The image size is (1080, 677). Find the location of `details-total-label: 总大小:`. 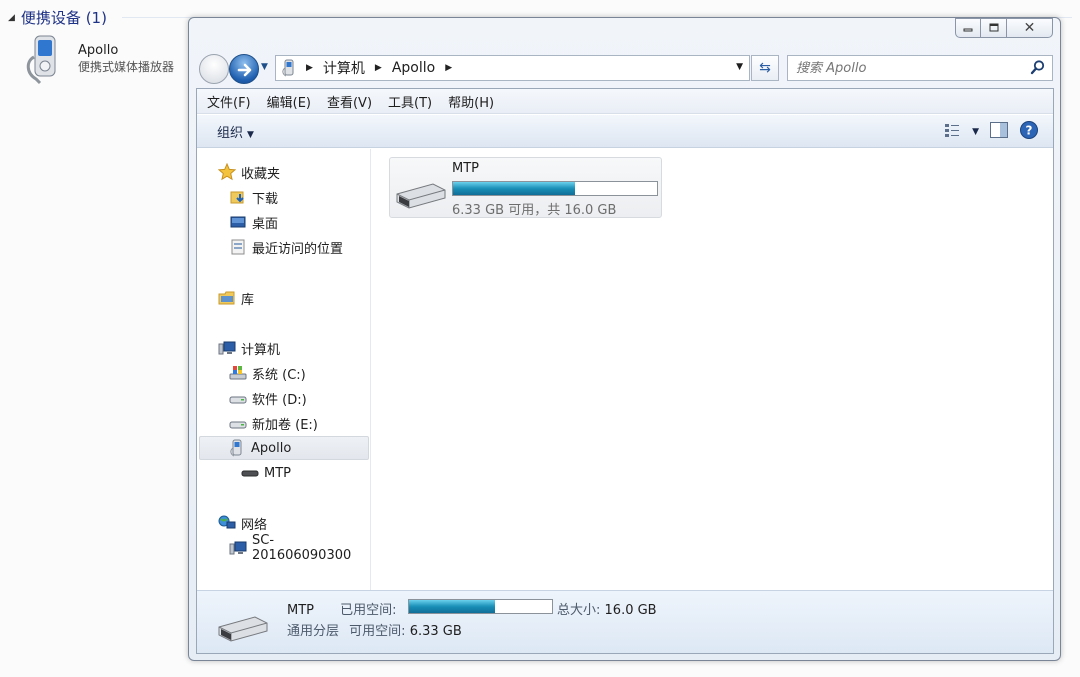

details-total-label: 总大小: is located at coordinates (579, 610).